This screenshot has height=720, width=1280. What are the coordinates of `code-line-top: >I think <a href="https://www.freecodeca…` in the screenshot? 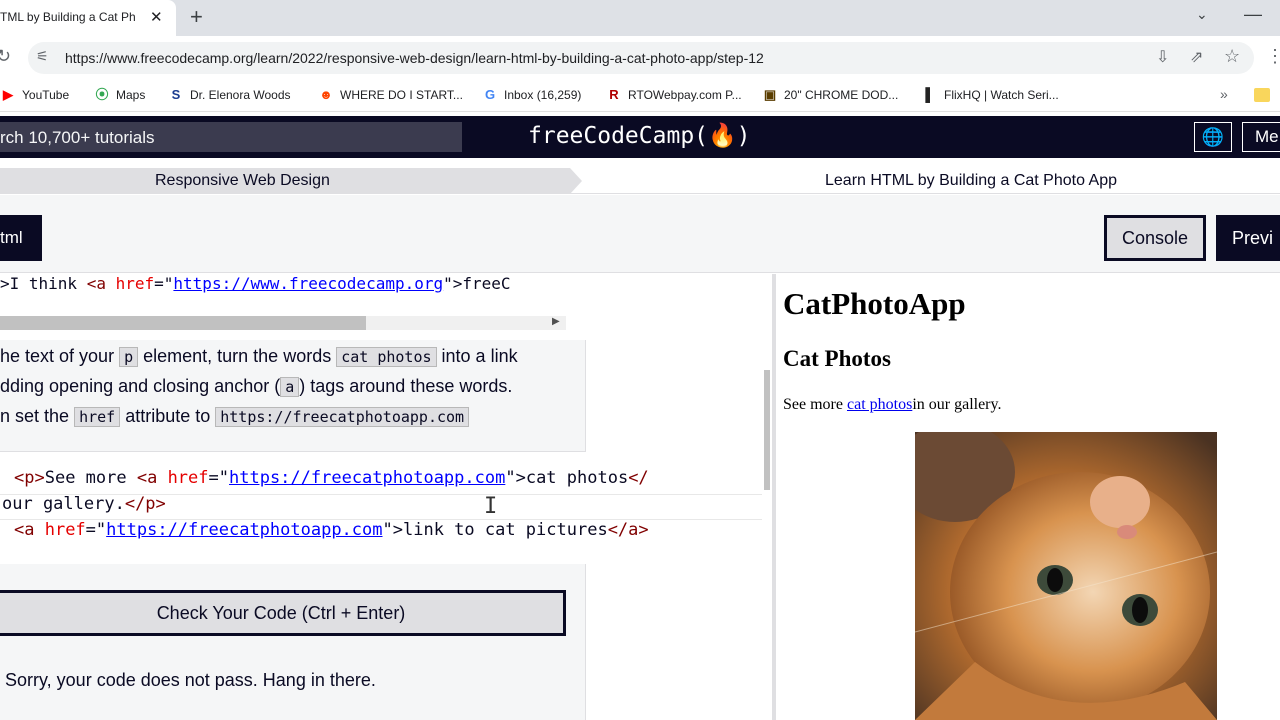 It's located at (285, 286).